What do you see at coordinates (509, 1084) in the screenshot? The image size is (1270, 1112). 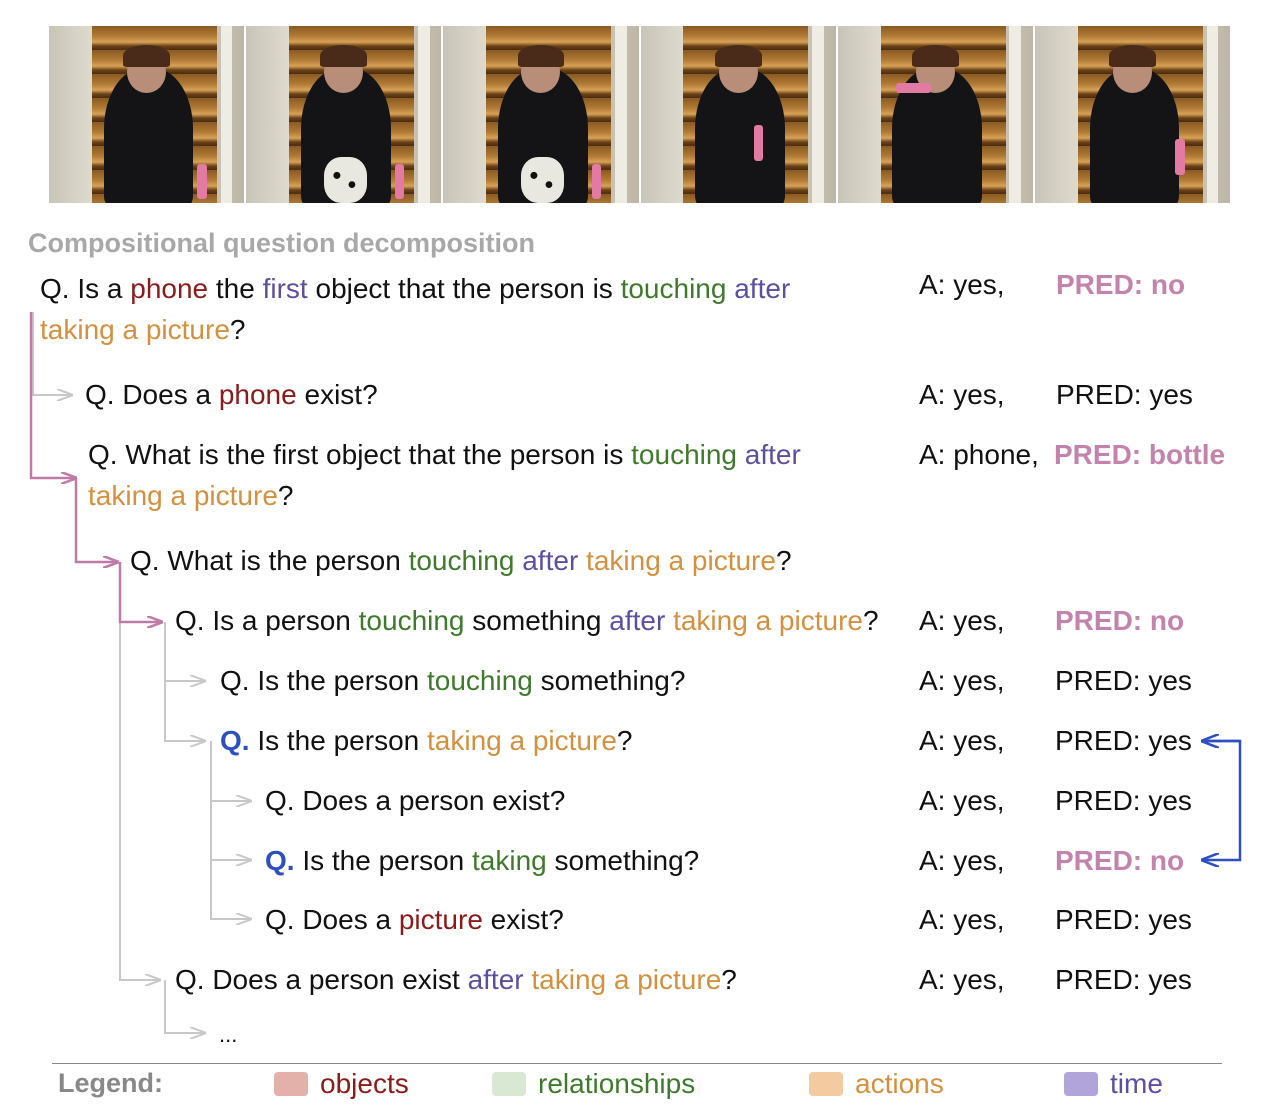 I see `legend-swatch-relationships` at bounding box center [509, 1084].